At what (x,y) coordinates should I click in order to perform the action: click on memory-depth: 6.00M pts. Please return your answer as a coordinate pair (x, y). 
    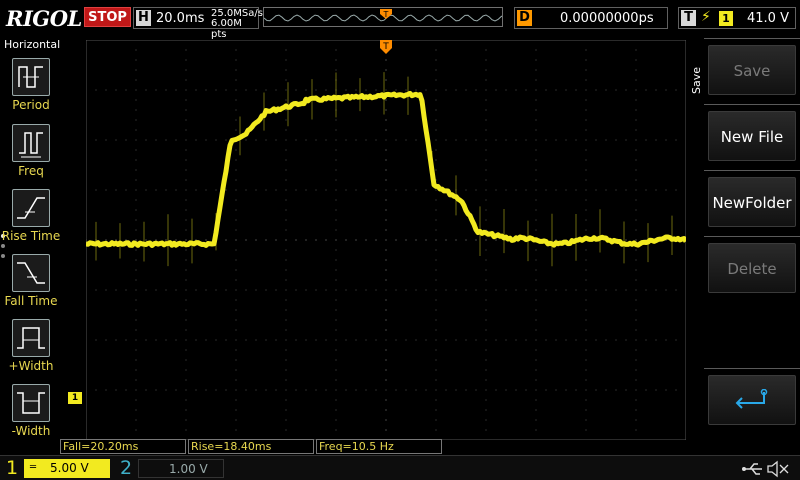
    Looking at the image, I should click on (226, 29).